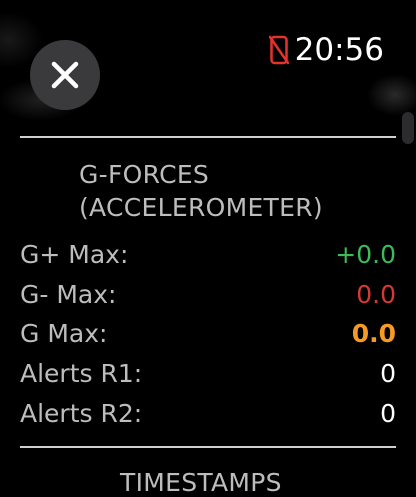 This screenshot has height=497, width=416. What do you see at coordinates (208, 137) in the screenshot?
I see `divider-top` at bounding box center [208, 137].